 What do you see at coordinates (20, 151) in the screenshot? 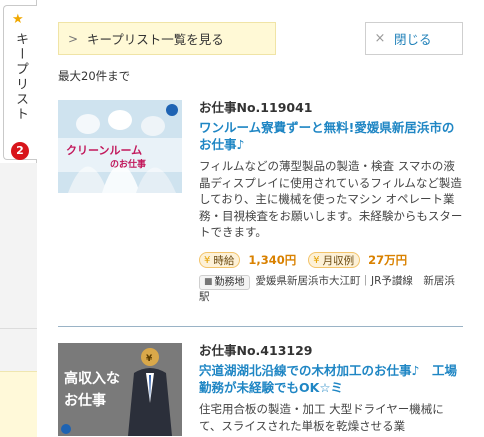
I see `keep-count-badge: 2` at bounding box center [20, 151].